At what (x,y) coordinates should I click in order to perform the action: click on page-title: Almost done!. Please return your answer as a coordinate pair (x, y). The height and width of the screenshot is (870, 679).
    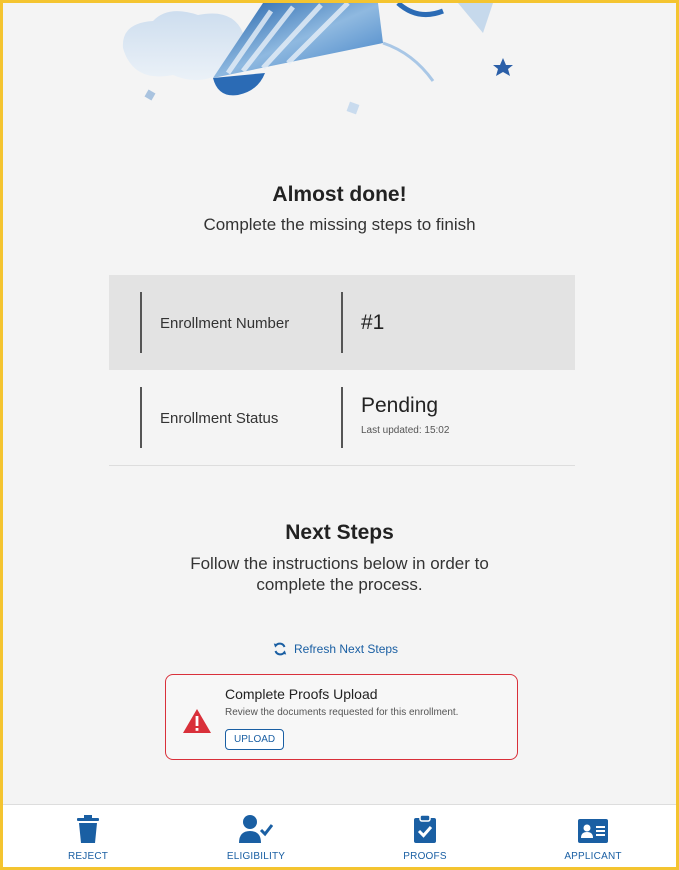
    Looking at the image, I should click on (339, 194).